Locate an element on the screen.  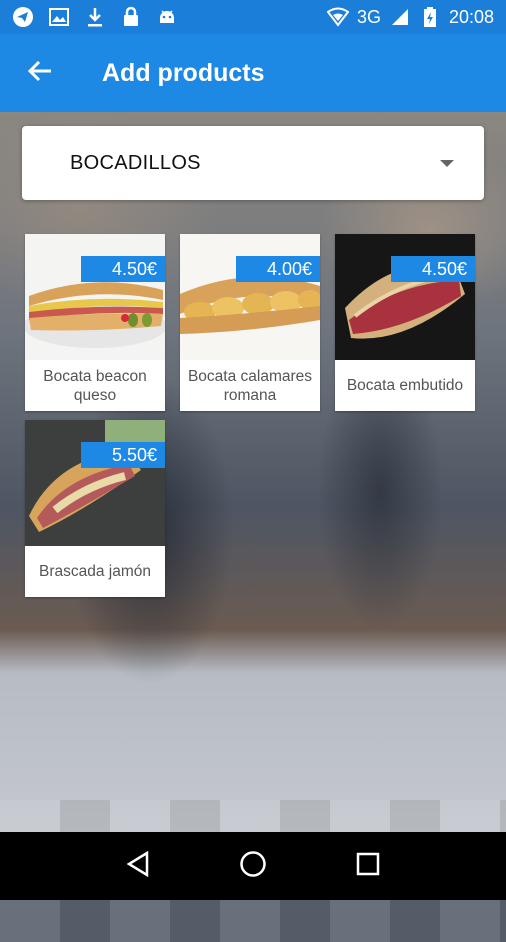
back-button is located at coordinates (40, 73).